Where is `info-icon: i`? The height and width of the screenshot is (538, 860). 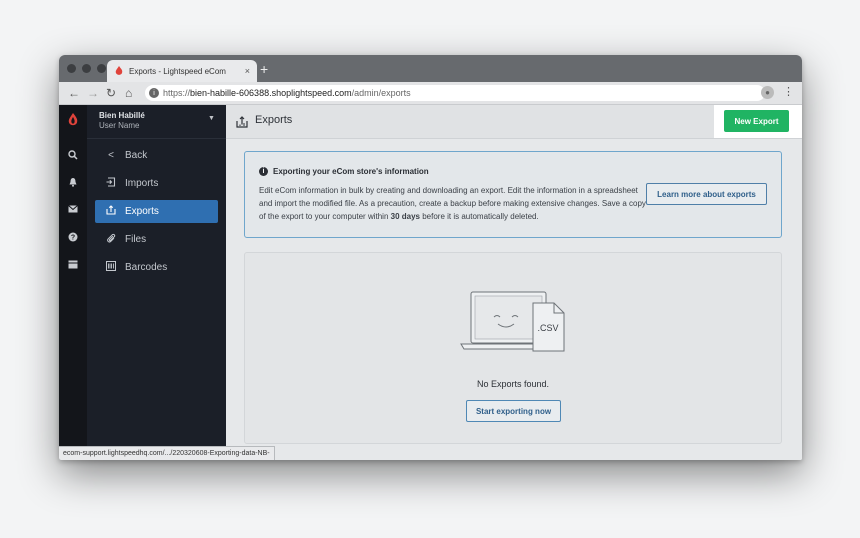 info-icon: i is located at coordinates (263, 171).